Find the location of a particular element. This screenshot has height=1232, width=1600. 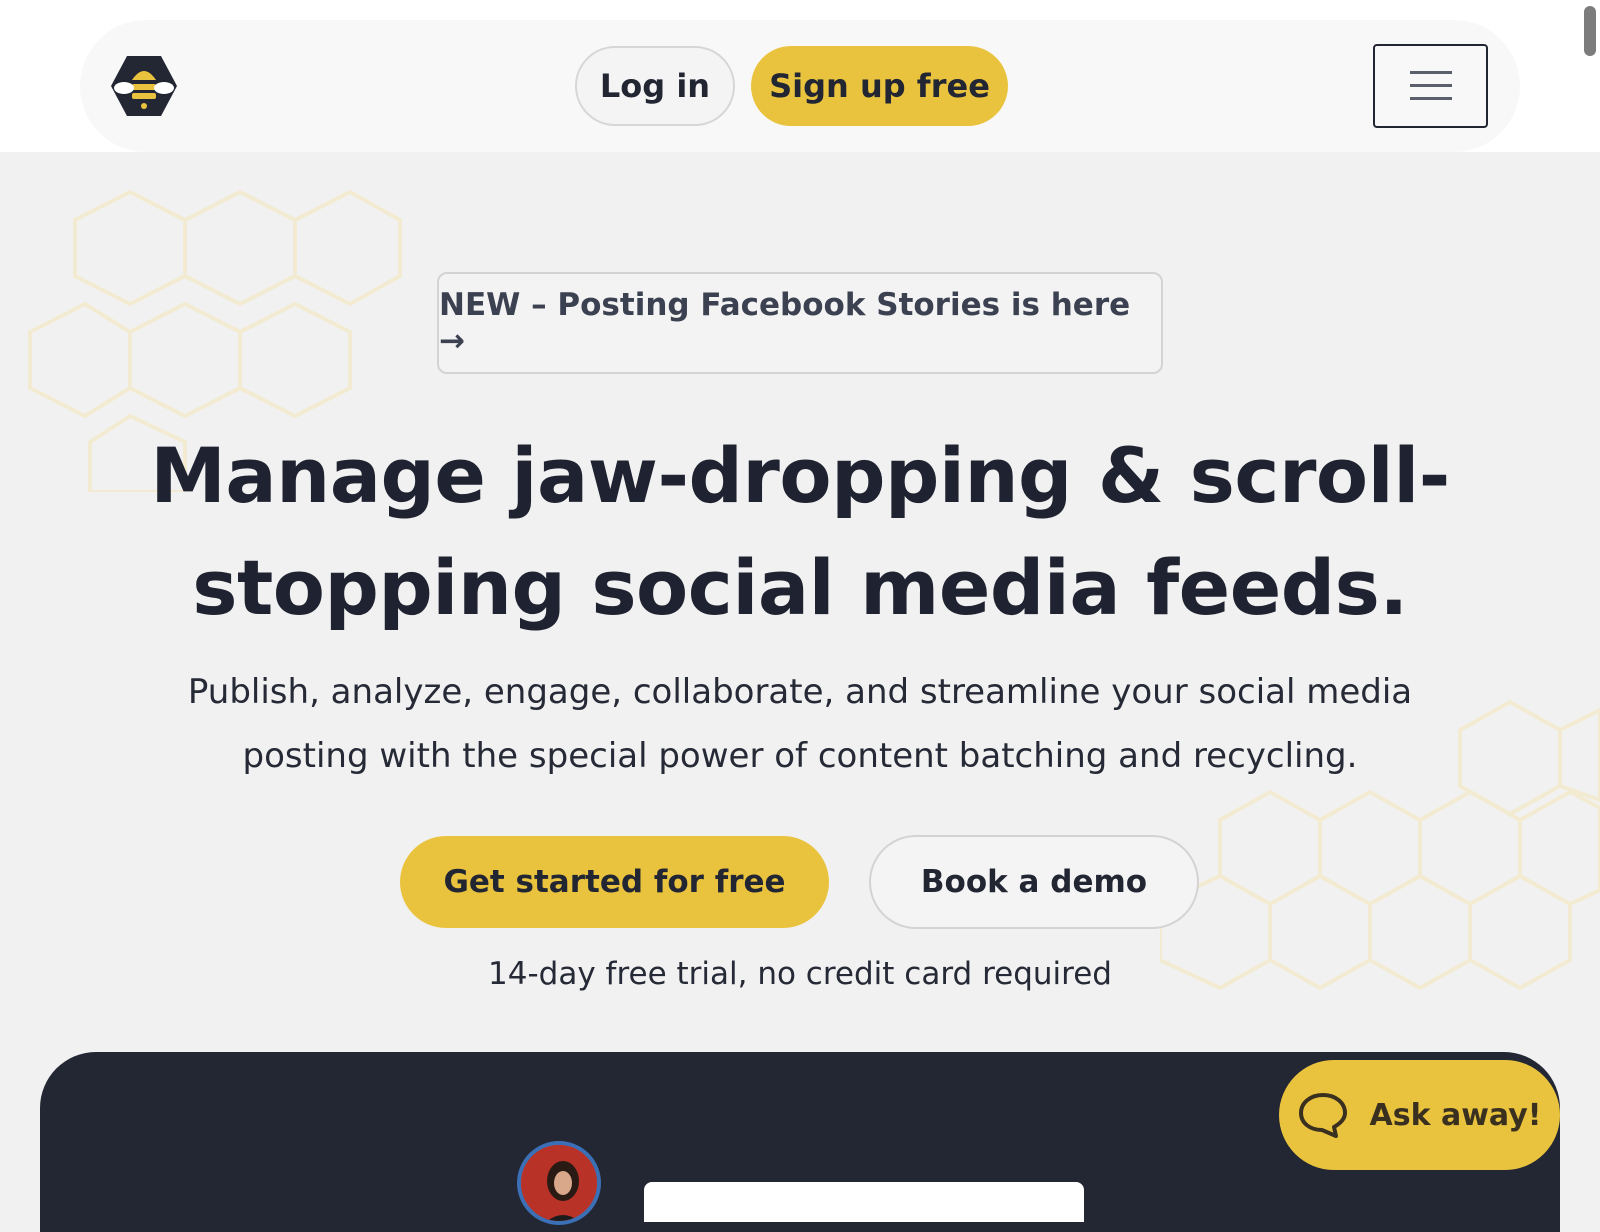

chat-button: Ask away! is located at coordinates (1419, 1115).